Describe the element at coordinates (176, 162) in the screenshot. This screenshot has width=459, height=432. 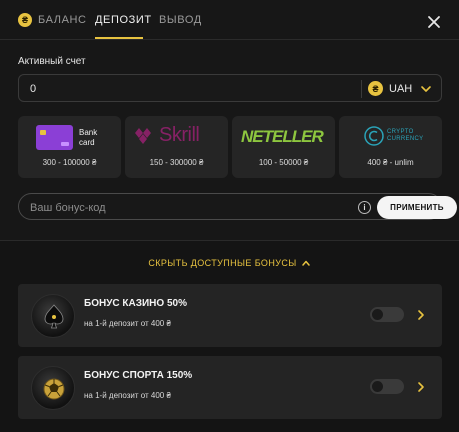
I see `skrill-range: 150 - 300000 ₴` at that location.